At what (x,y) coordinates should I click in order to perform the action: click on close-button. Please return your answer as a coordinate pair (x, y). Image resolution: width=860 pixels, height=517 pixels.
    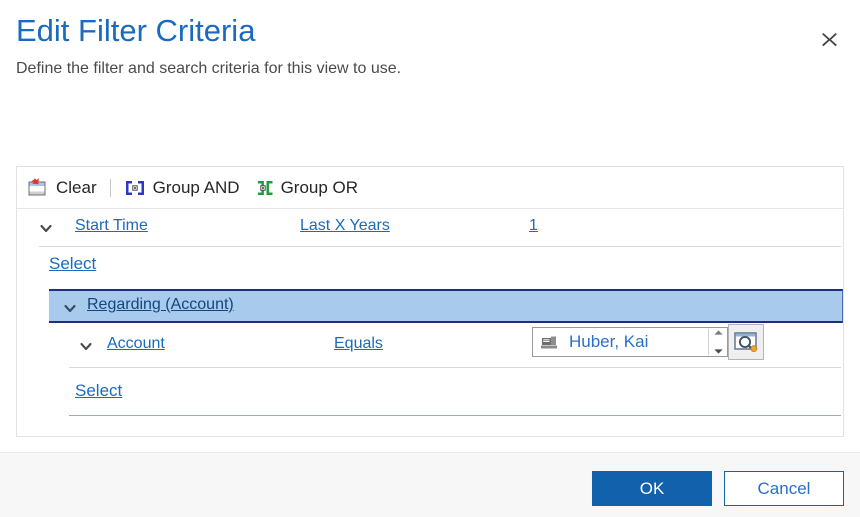
    Looking at the image, I should click on (829, 39).